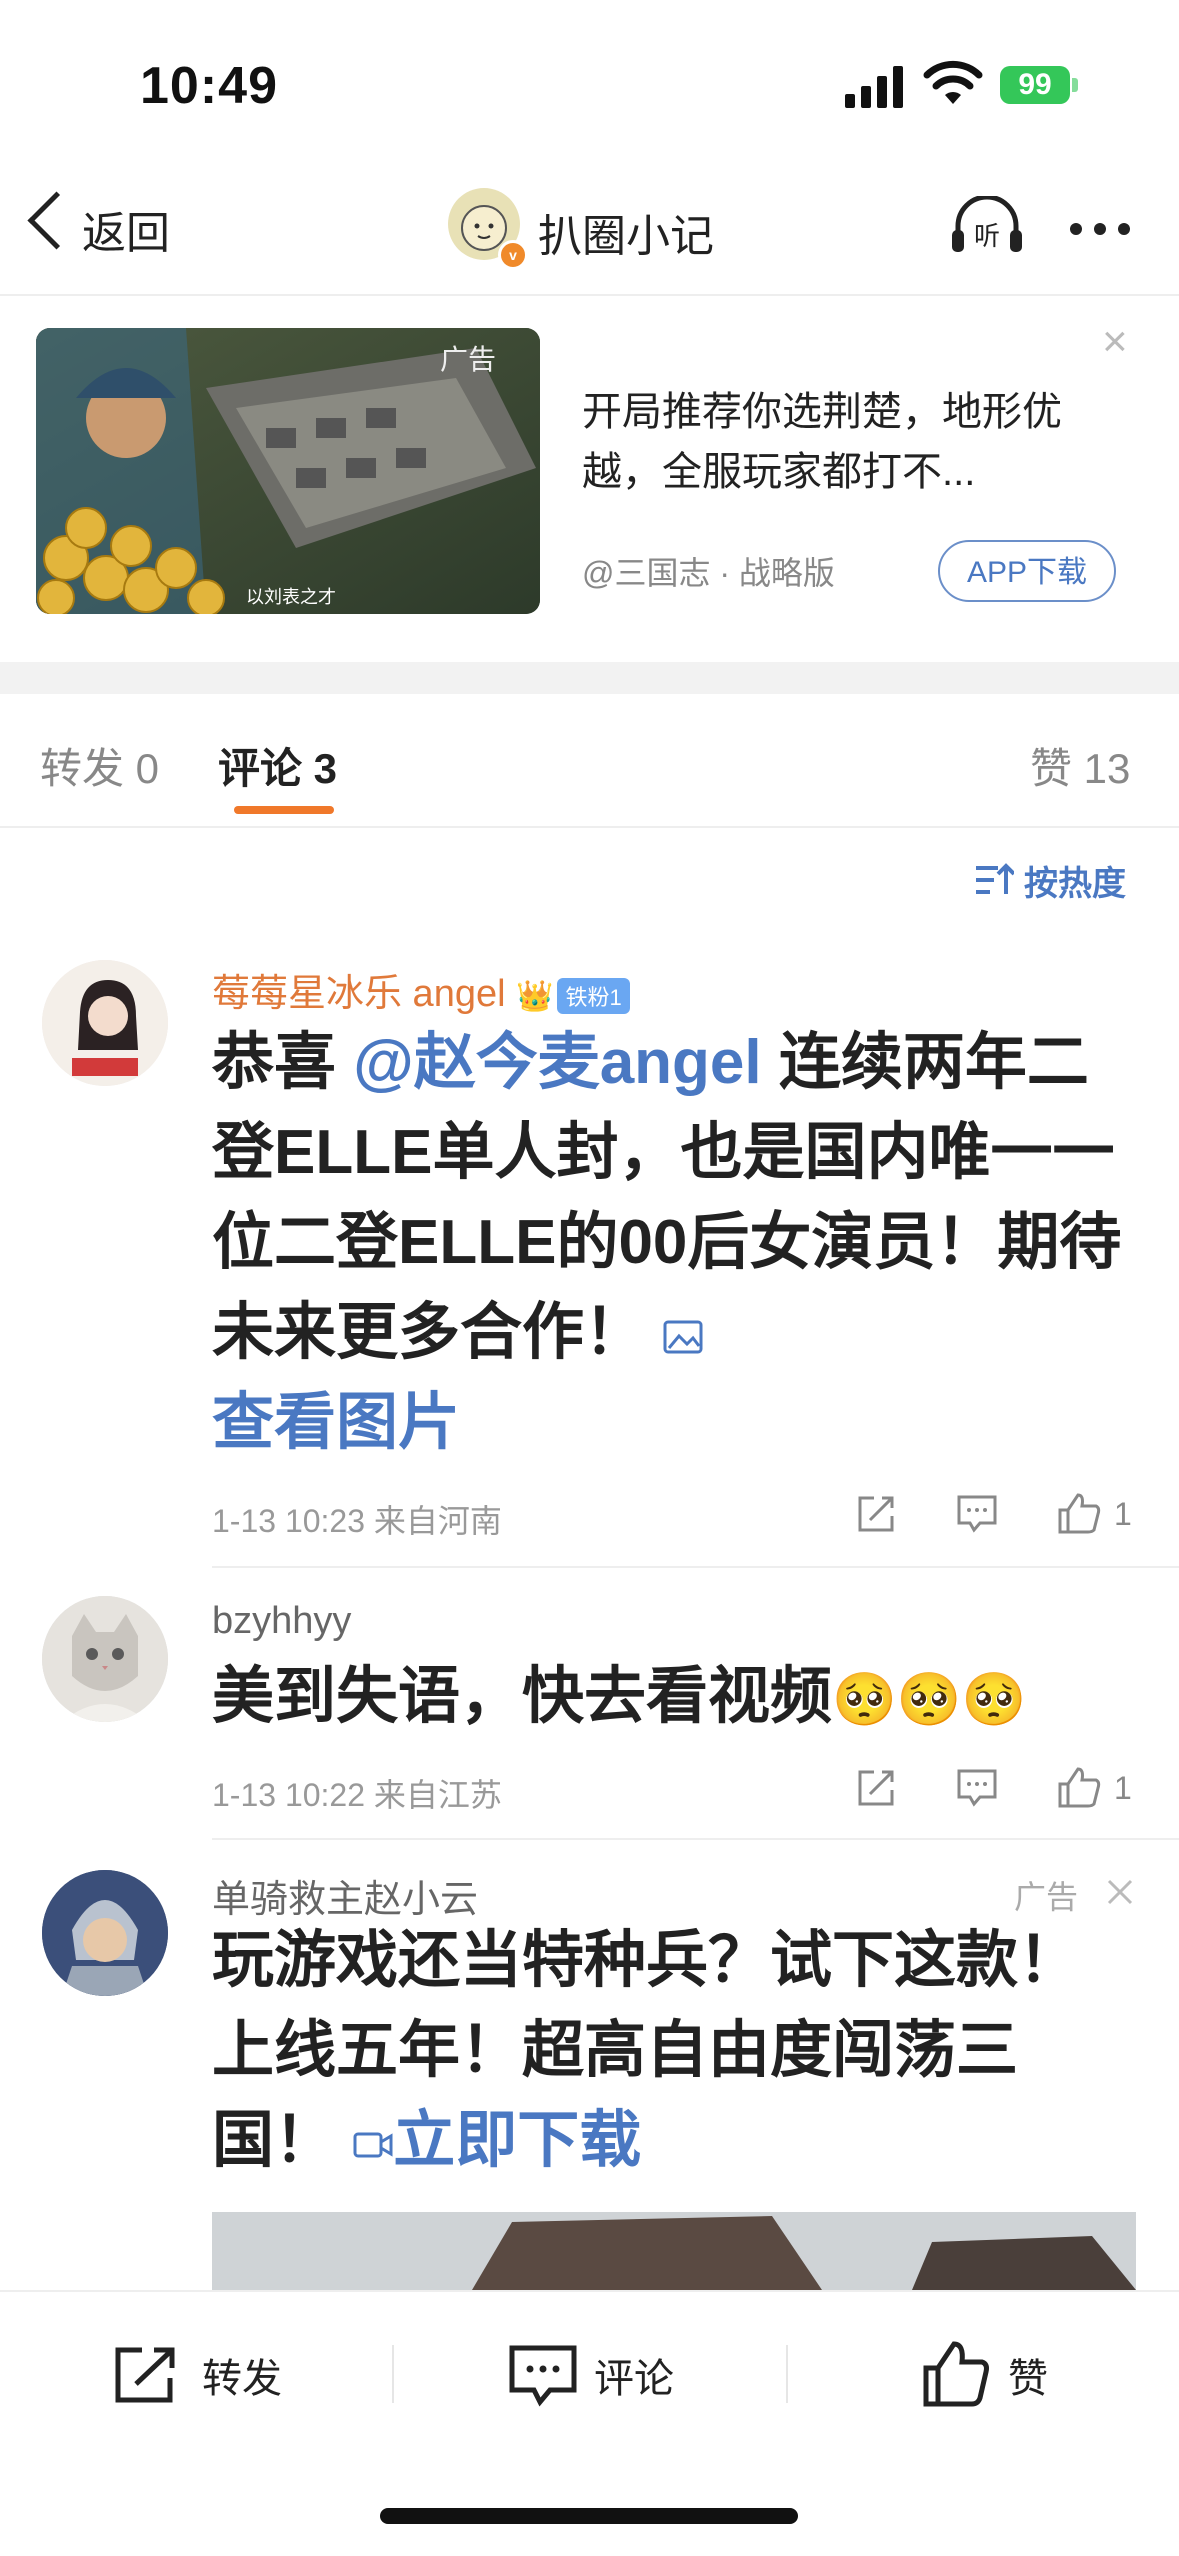 Image resolution: width=1179 pixels, height=2556 pixels. What do you see at coordinates (929, 1700) in the screenshot?
I see `pleading-emoji-icon: 🥺🥺🥺` at bounding box center [929, 1700].